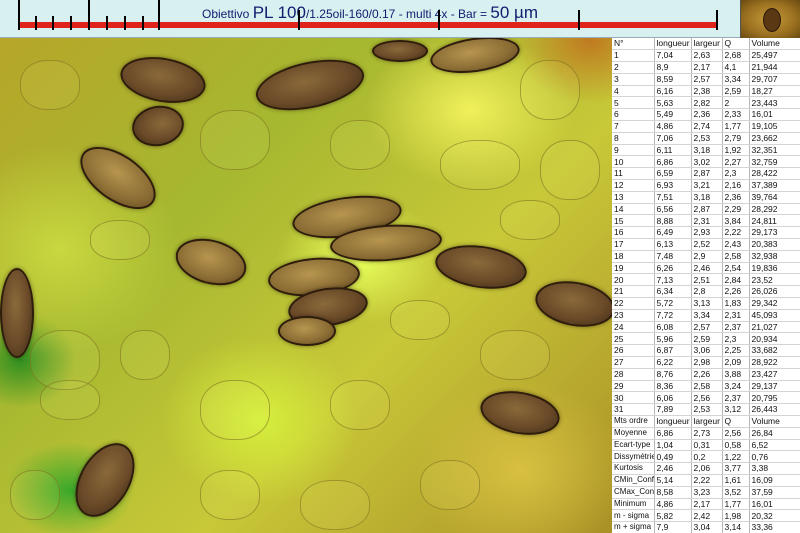 Image resolution: width=800 pixels, height=533 pixels. I want to click on table-row: 14 6,56 2,87 2,29 28,292, so click(706, 209).